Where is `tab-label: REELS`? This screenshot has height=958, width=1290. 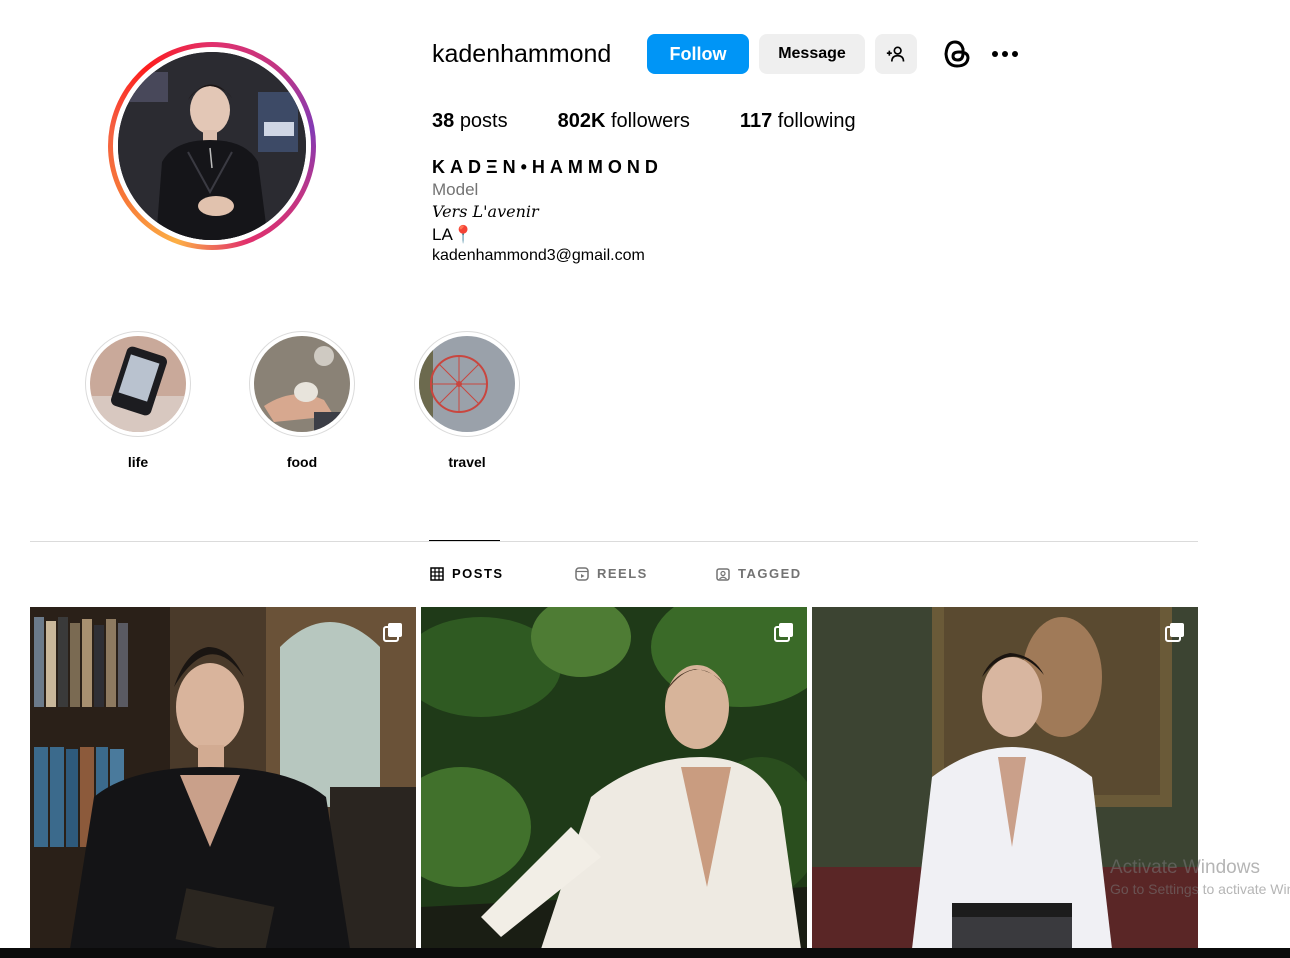
tab-label: REELS is located at coordinates (622, 573).